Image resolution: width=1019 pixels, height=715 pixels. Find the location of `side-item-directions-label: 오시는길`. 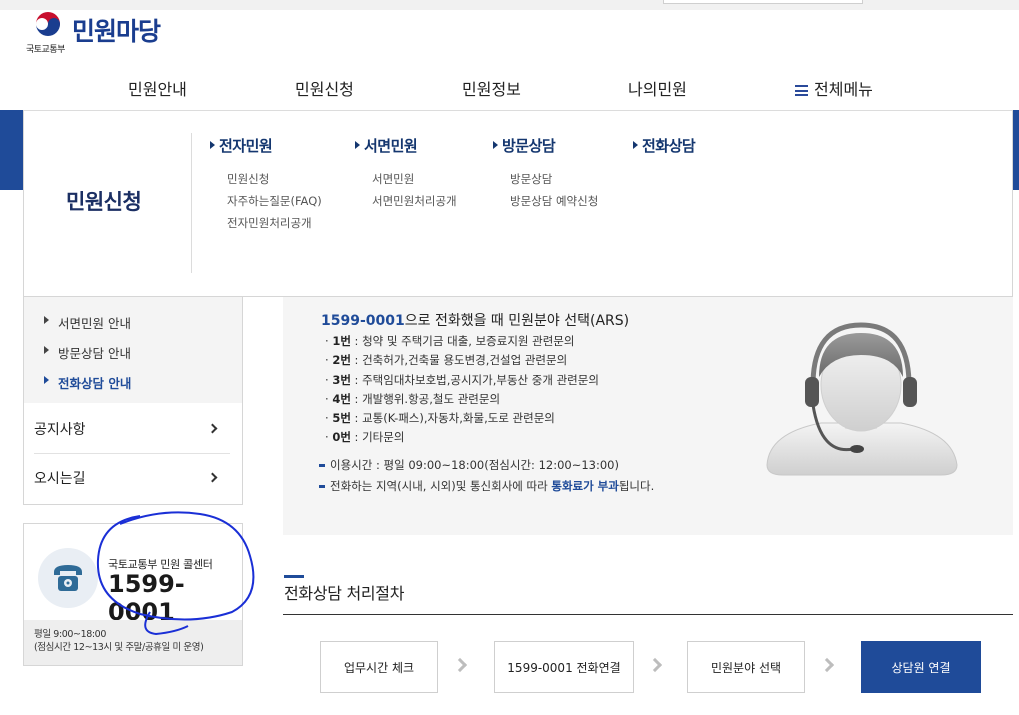

side-item-directions-label: 오시는길 is located at coordinates (60, 479).